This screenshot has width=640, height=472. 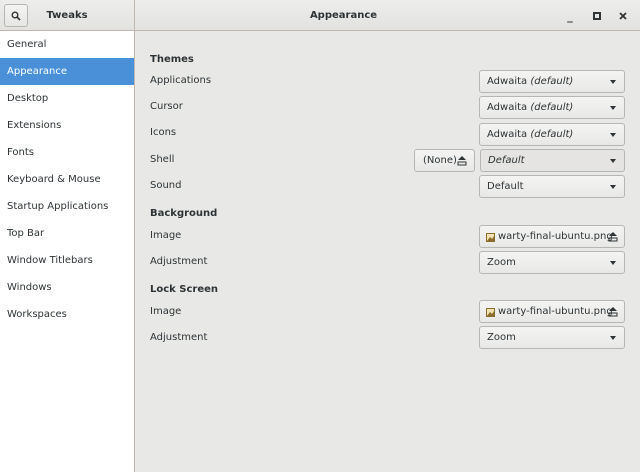 I want to click on maximize-button, so click(x=597, y=16).